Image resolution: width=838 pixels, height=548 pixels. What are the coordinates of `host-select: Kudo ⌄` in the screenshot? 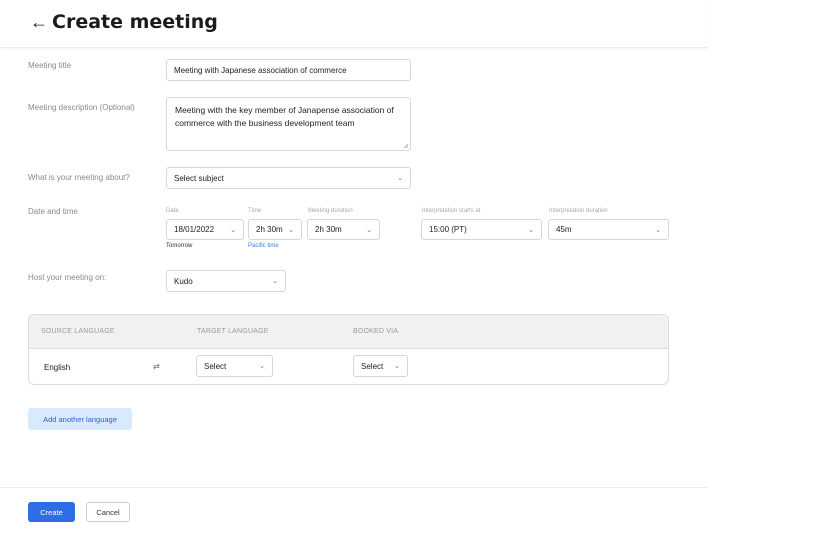 It's located at (226, 281).